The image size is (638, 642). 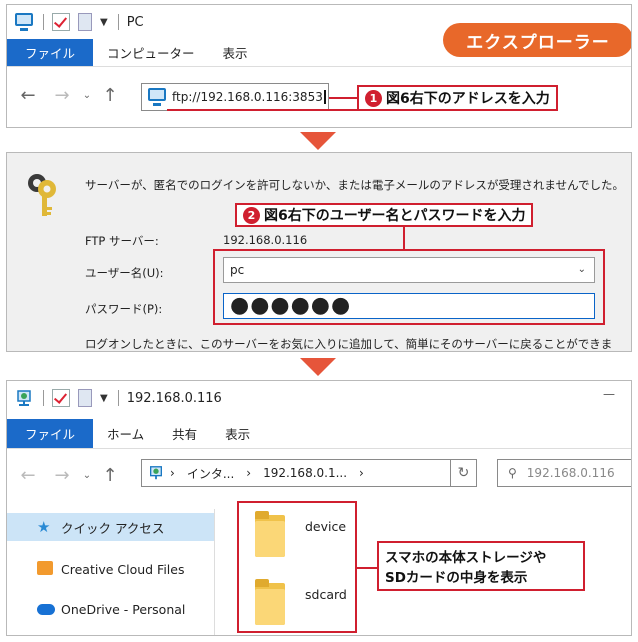 What do you see at coordinates (46, 609) in the screenshot?
I see `onedrive-cloud-icon` at bounding box center [46, 609].